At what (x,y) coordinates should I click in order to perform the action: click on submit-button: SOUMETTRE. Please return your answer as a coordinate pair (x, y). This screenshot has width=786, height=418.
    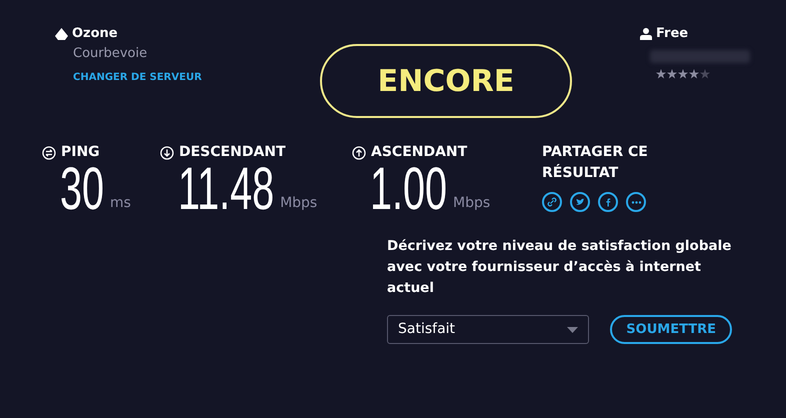
    Looking at the image, I should click on (671, 329).